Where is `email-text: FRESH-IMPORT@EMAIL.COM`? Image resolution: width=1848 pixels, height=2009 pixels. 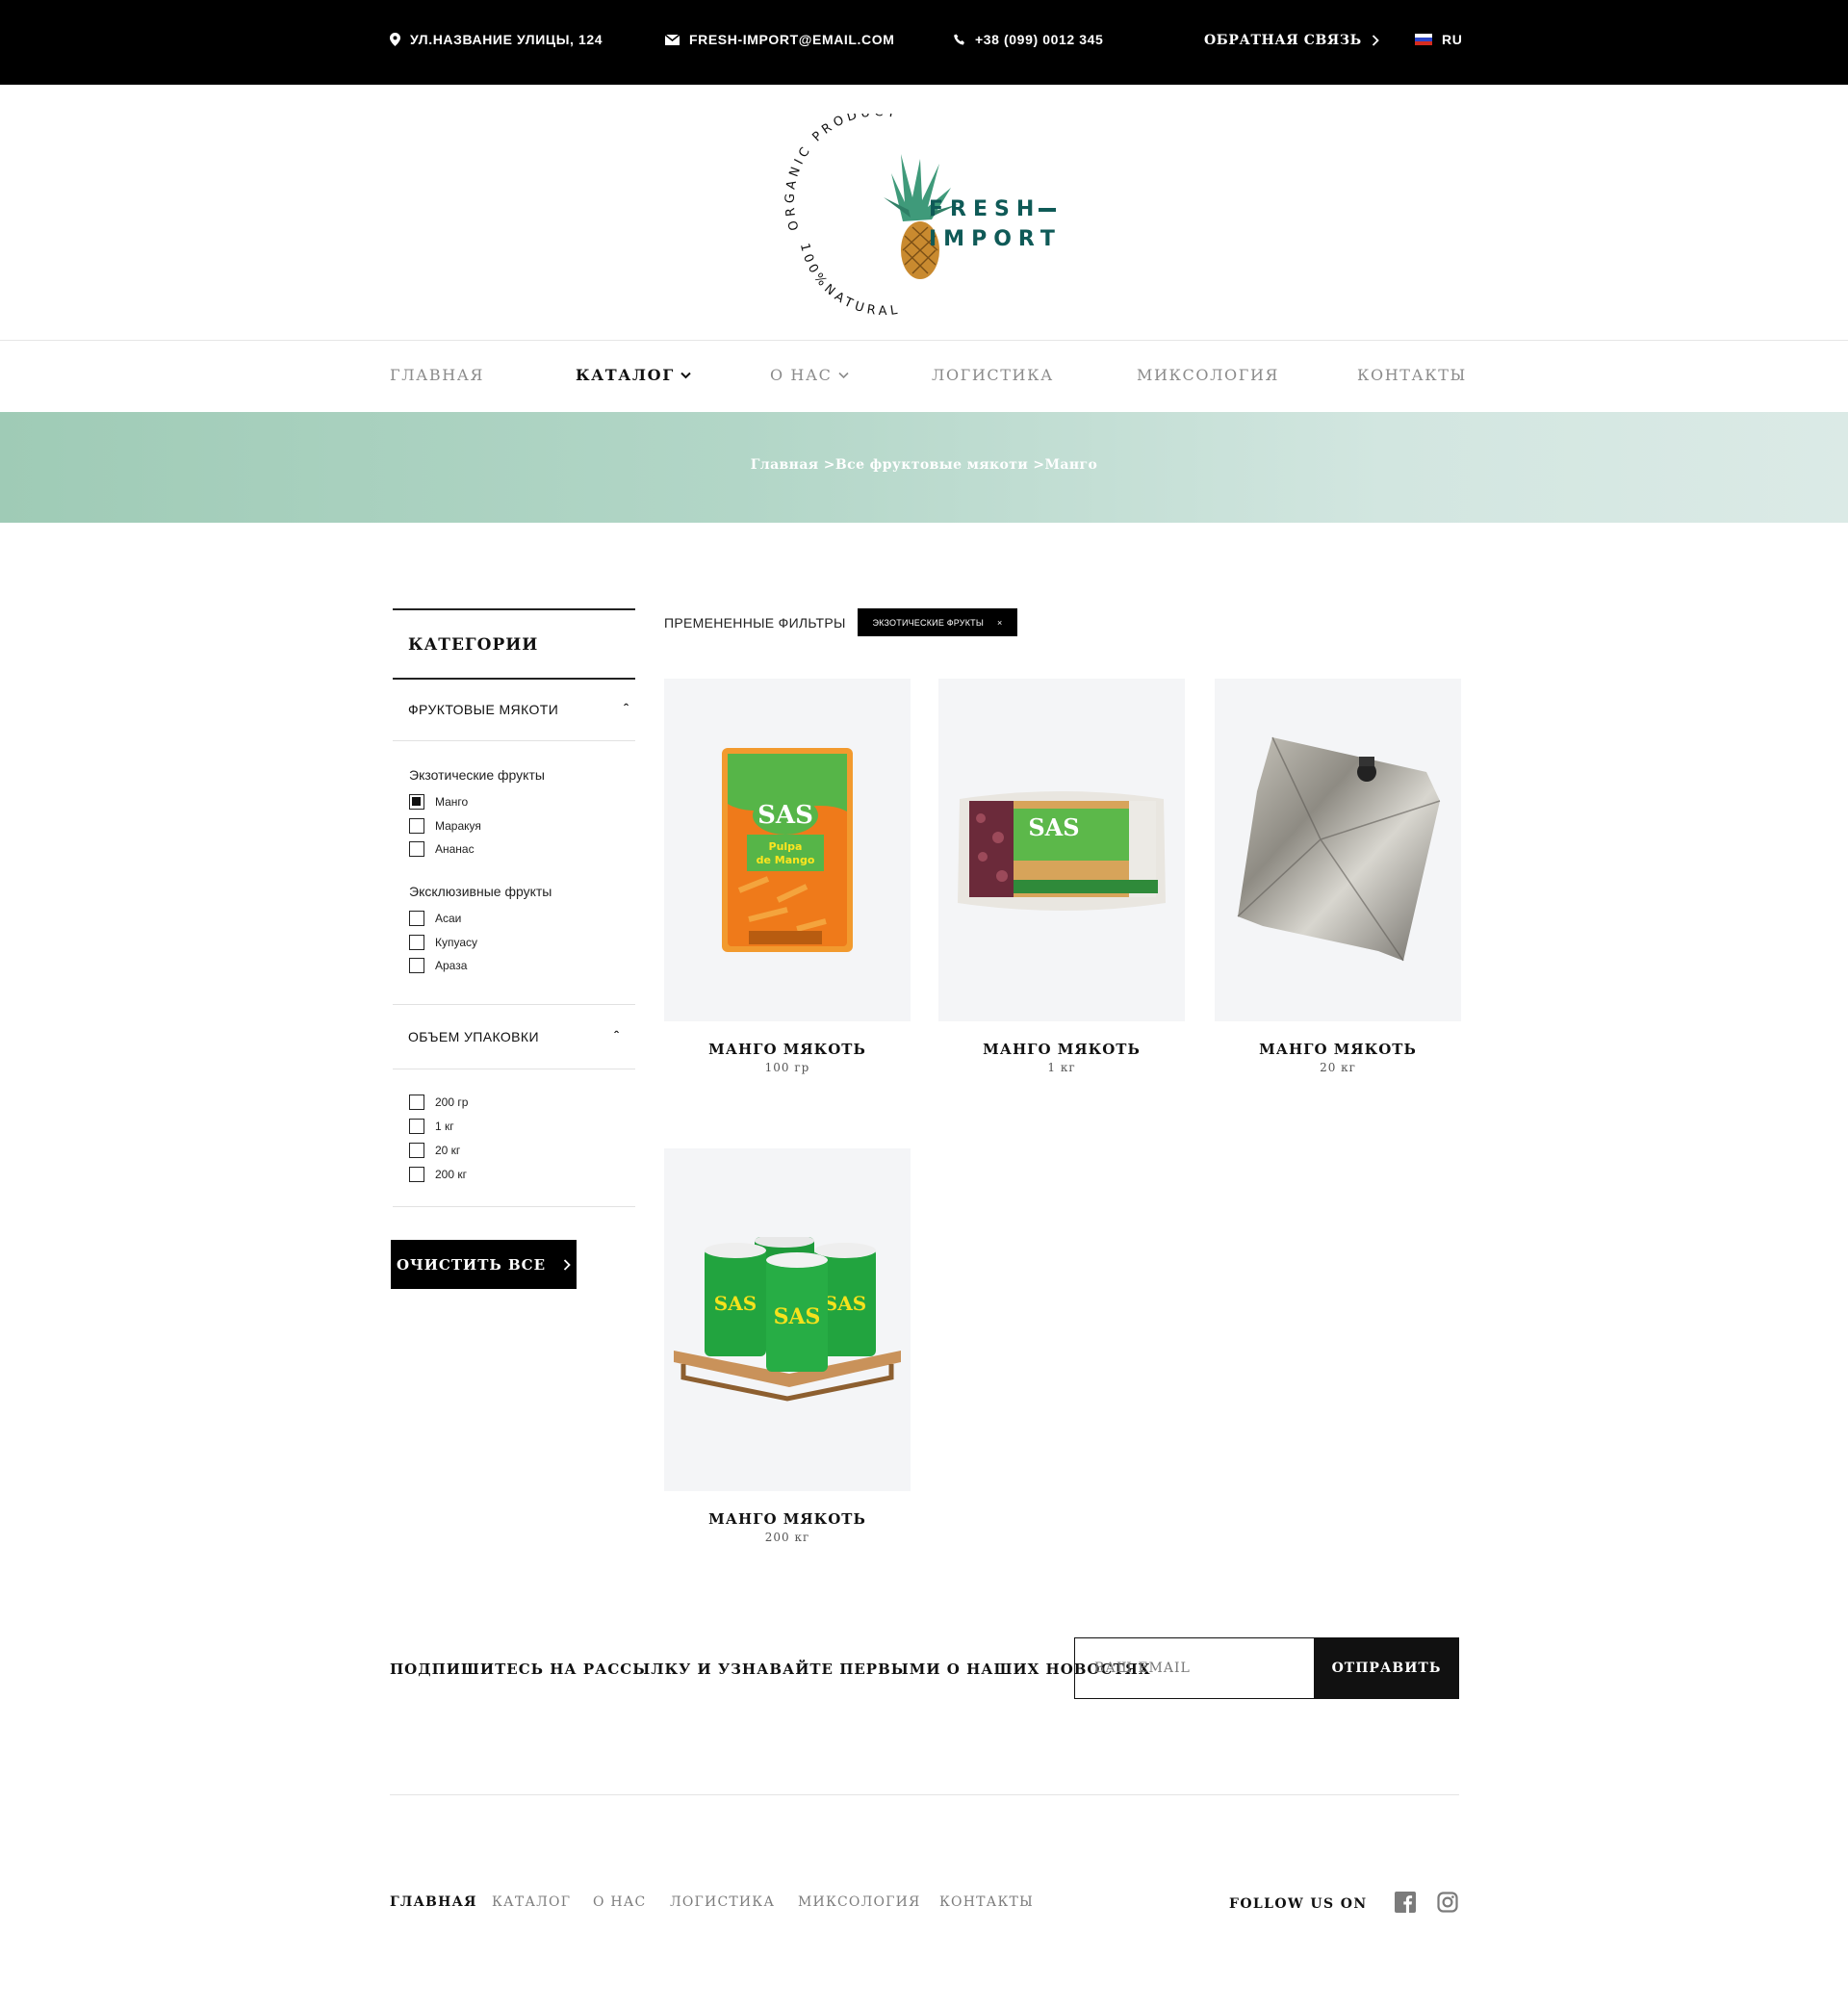
email-text: FRESH-IMPORT@EMAIL.COM is located at coordinates (792, 39).